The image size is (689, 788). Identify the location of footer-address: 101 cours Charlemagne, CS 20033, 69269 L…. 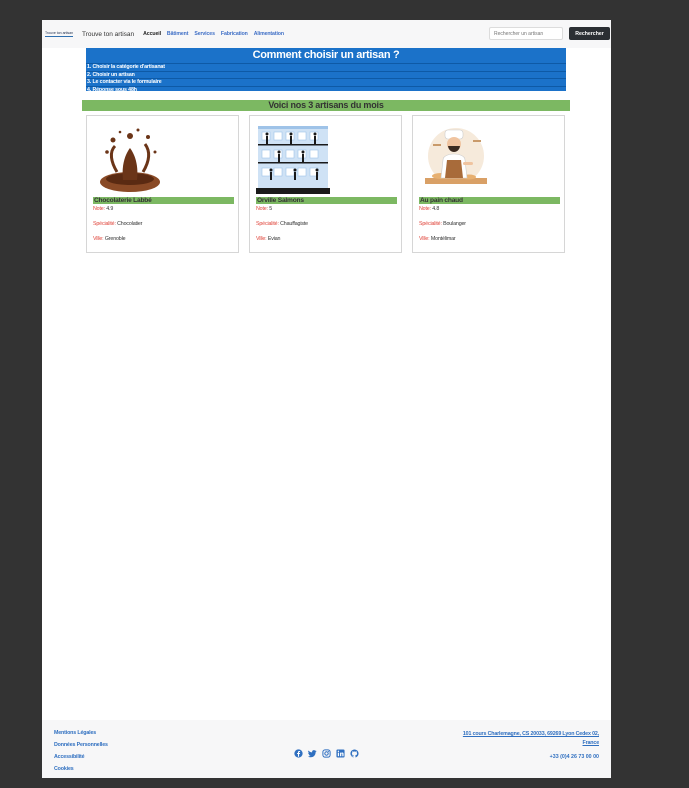
(514, 739).